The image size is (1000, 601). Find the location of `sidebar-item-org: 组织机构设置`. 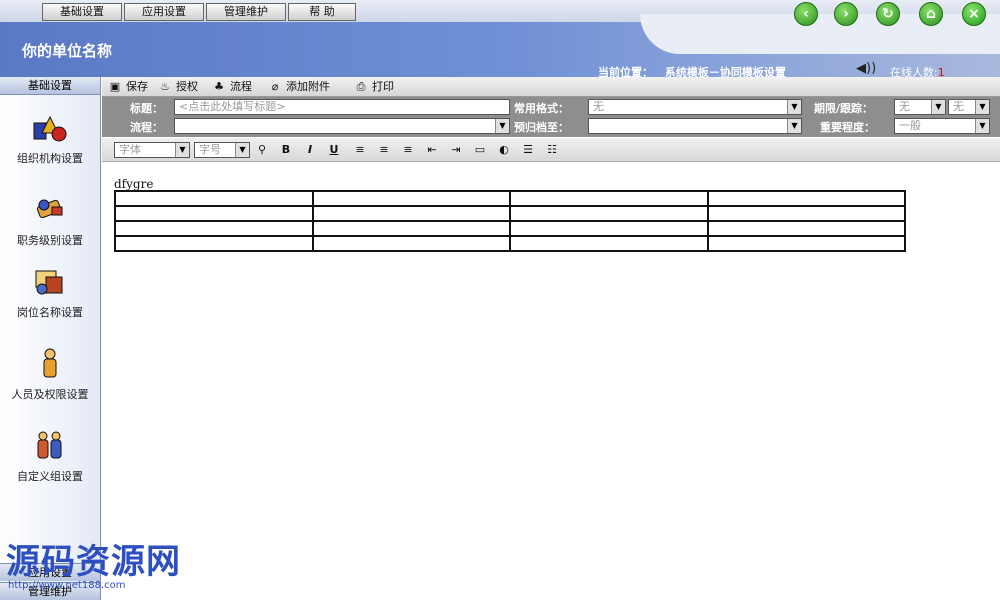

sidebar-item-org: 组织机构设置 is located at coordinates (50, 138).